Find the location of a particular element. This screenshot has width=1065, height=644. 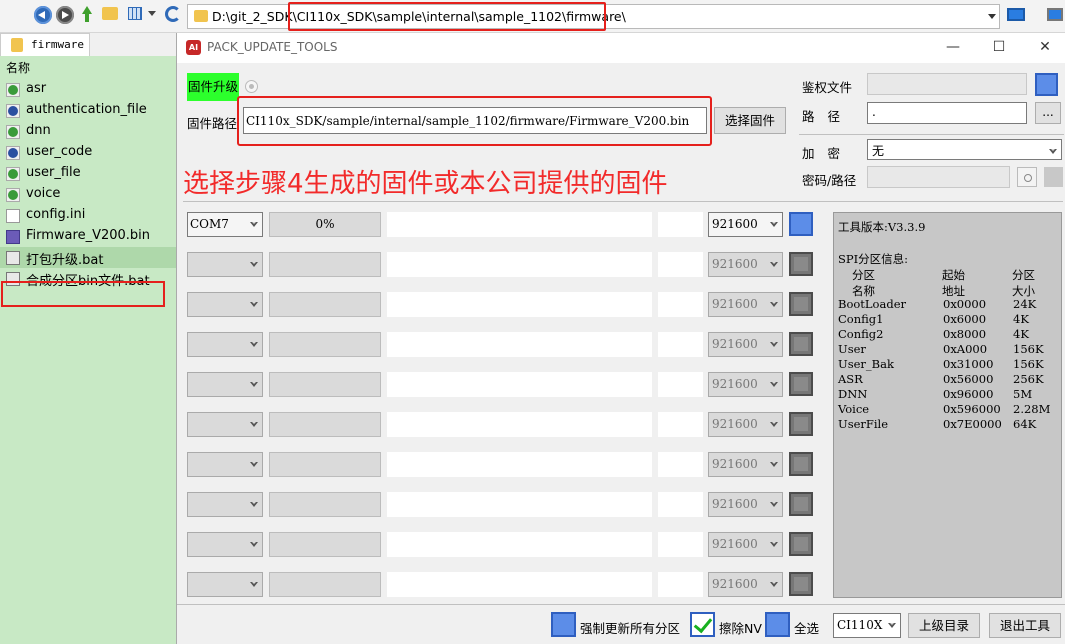

erase-nv-label: 擦除NV is located at coordinates (740, 628).